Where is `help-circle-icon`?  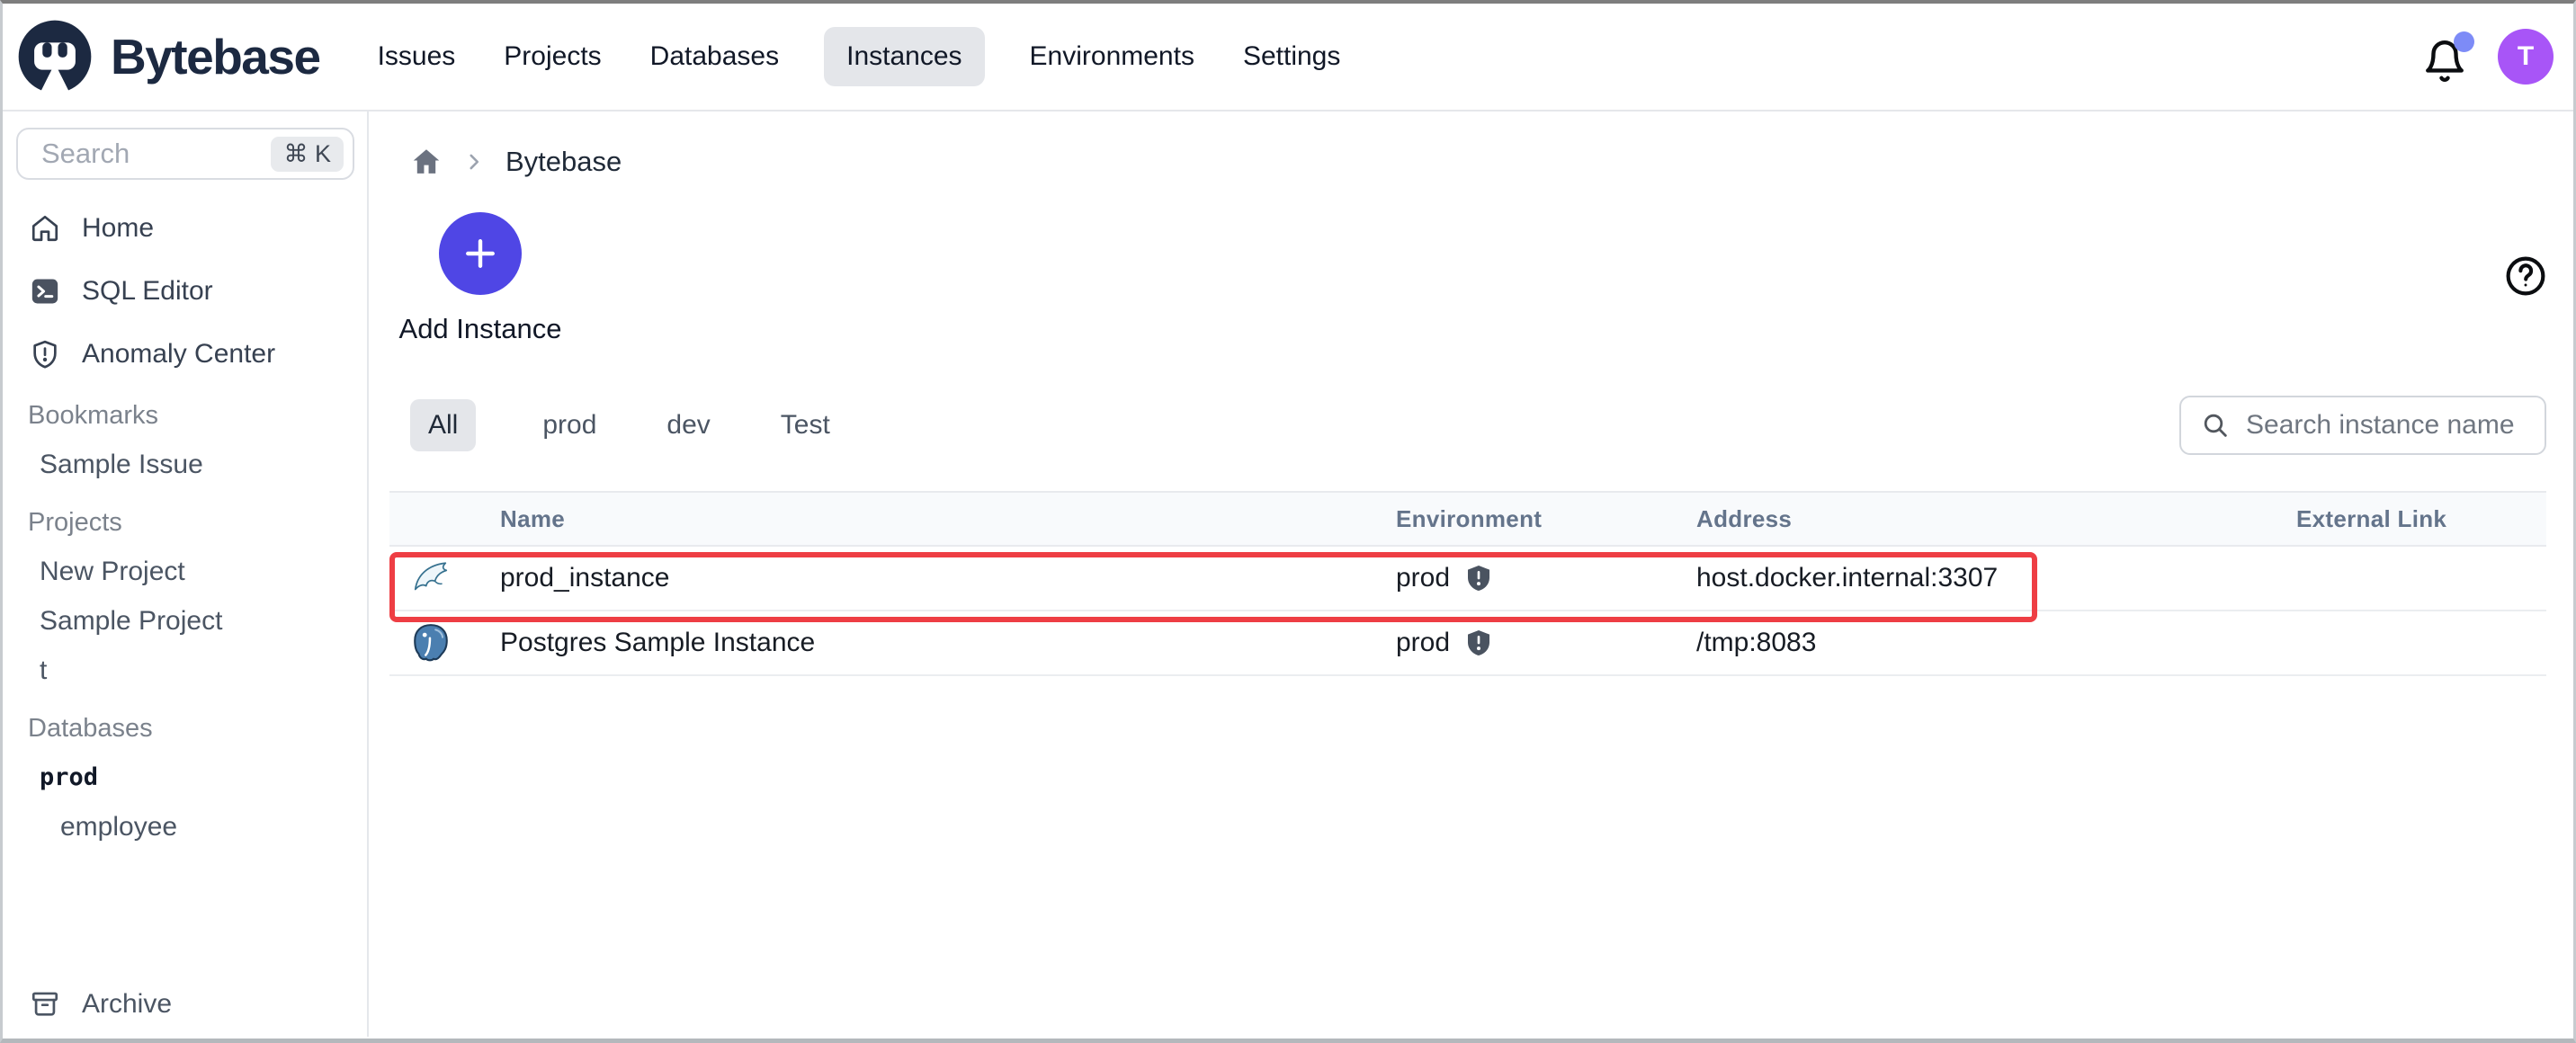 help-circle-icon is located at coordinates (2525, 276).